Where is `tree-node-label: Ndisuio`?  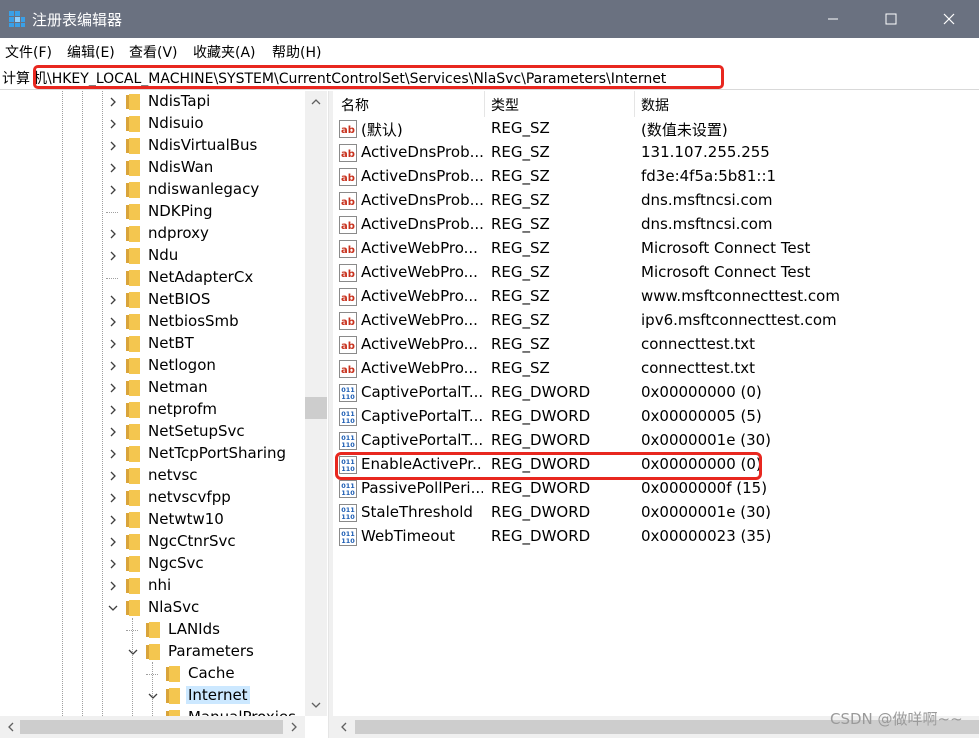 tree-node-label: Ndisuio is located at coordinates (176, 123).